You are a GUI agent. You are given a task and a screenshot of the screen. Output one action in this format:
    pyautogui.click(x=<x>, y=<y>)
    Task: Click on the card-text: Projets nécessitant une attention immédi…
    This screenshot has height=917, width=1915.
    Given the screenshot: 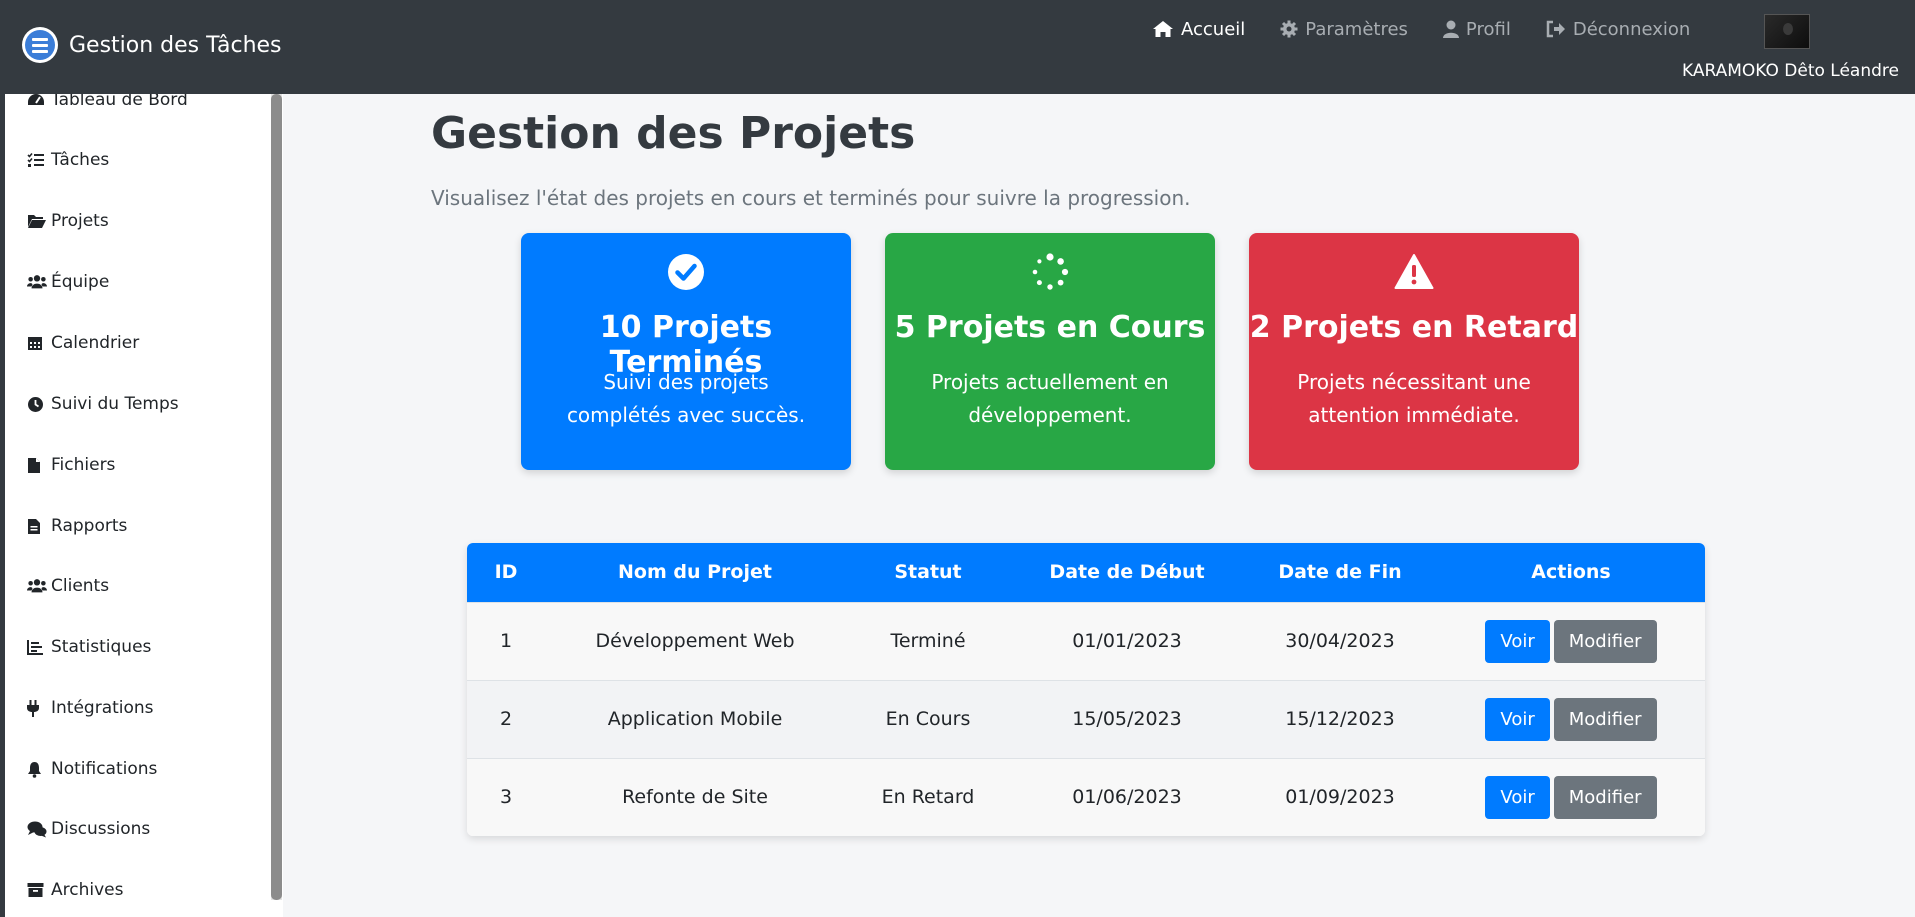 What is the action you would take?
    pyautogui.click(x=1414, y=398)
    